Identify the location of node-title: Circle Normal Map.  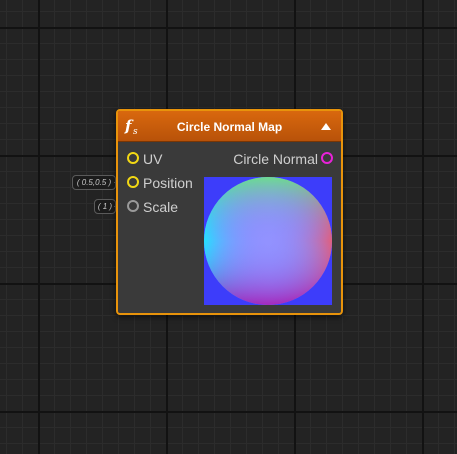
(229, 127).